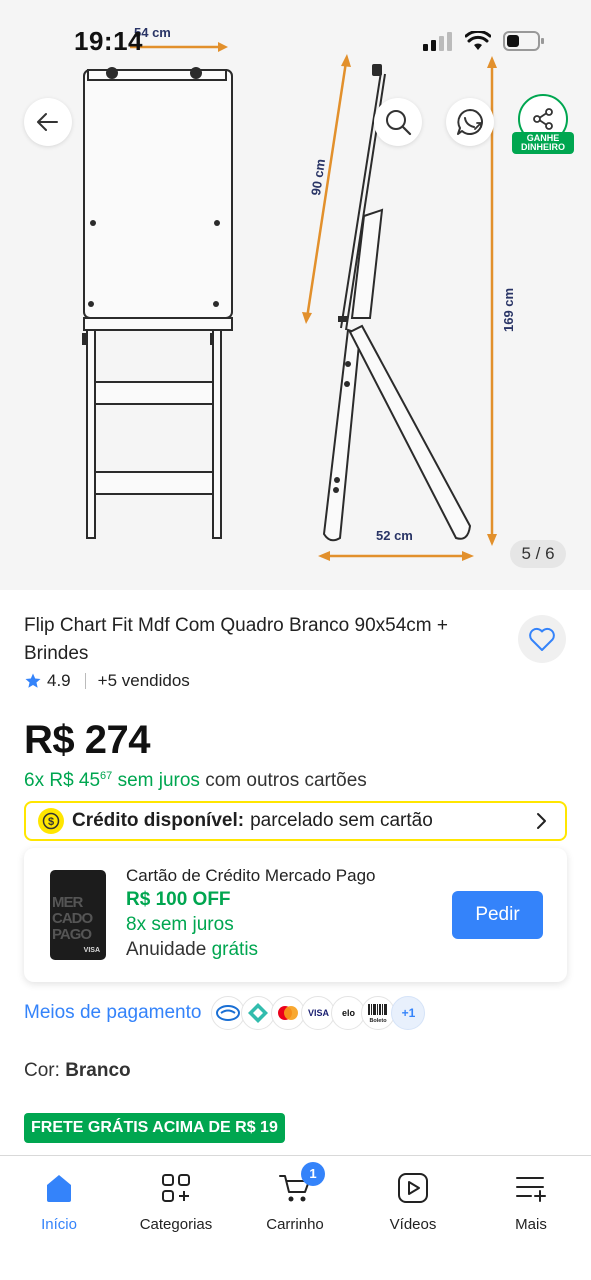 This screenshot has width=591, height=1280. I want to click on nav-videos: Vídeos, so click(413, 1200).